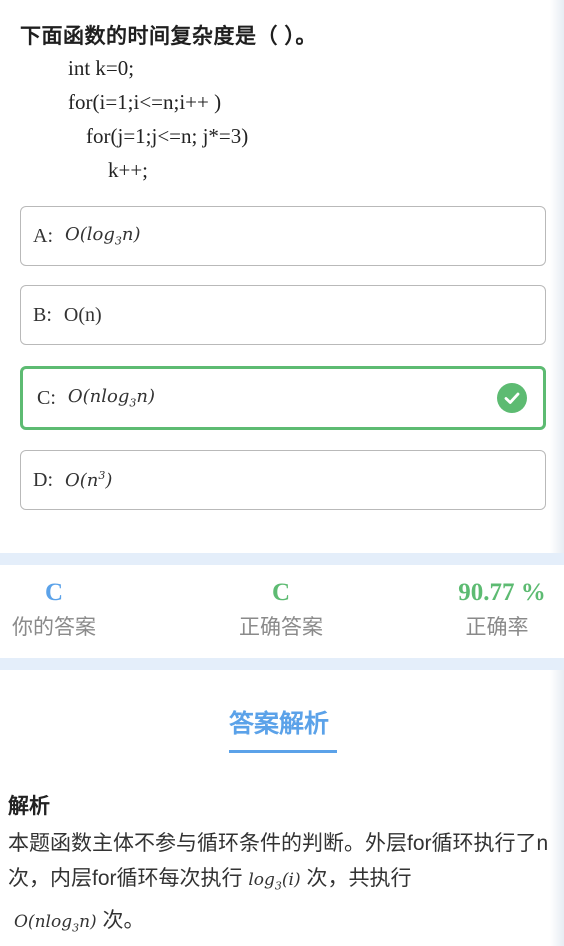  Describe the element at coordinates (145, 102) in the screenshot. I see `code-line-2: for(i=1;i<=n;i++ )` at that location.